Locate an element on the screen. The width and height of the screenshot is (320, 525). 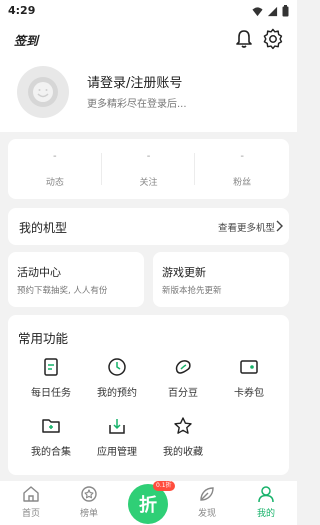
stat-posts: - 动态 is located at coordinates (55, 169).